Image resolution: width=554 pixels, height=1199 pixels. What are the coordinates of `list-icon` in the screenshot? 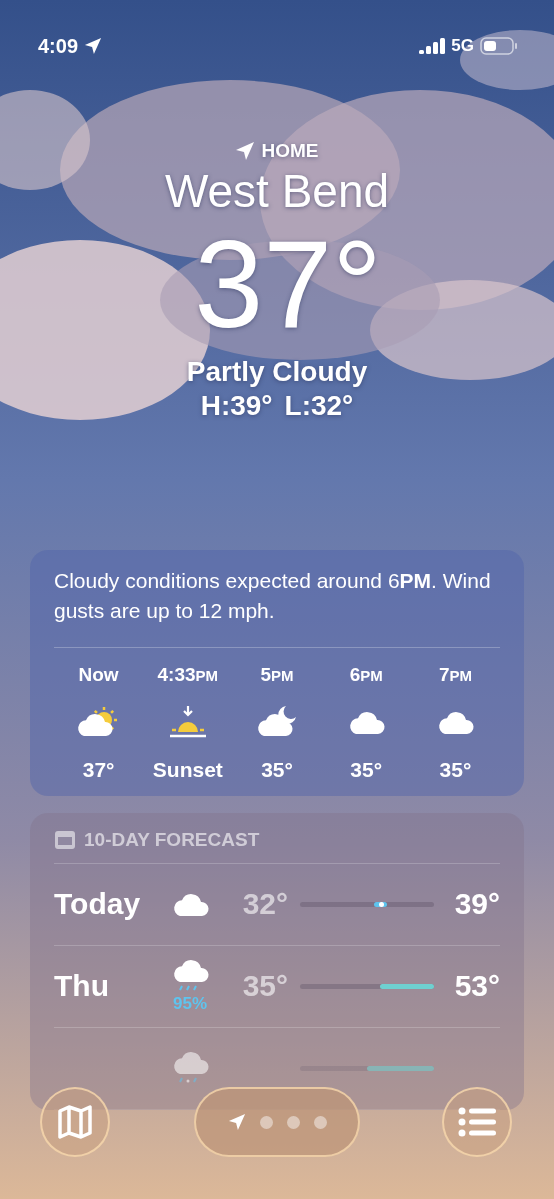 It's located at (477, 1122).